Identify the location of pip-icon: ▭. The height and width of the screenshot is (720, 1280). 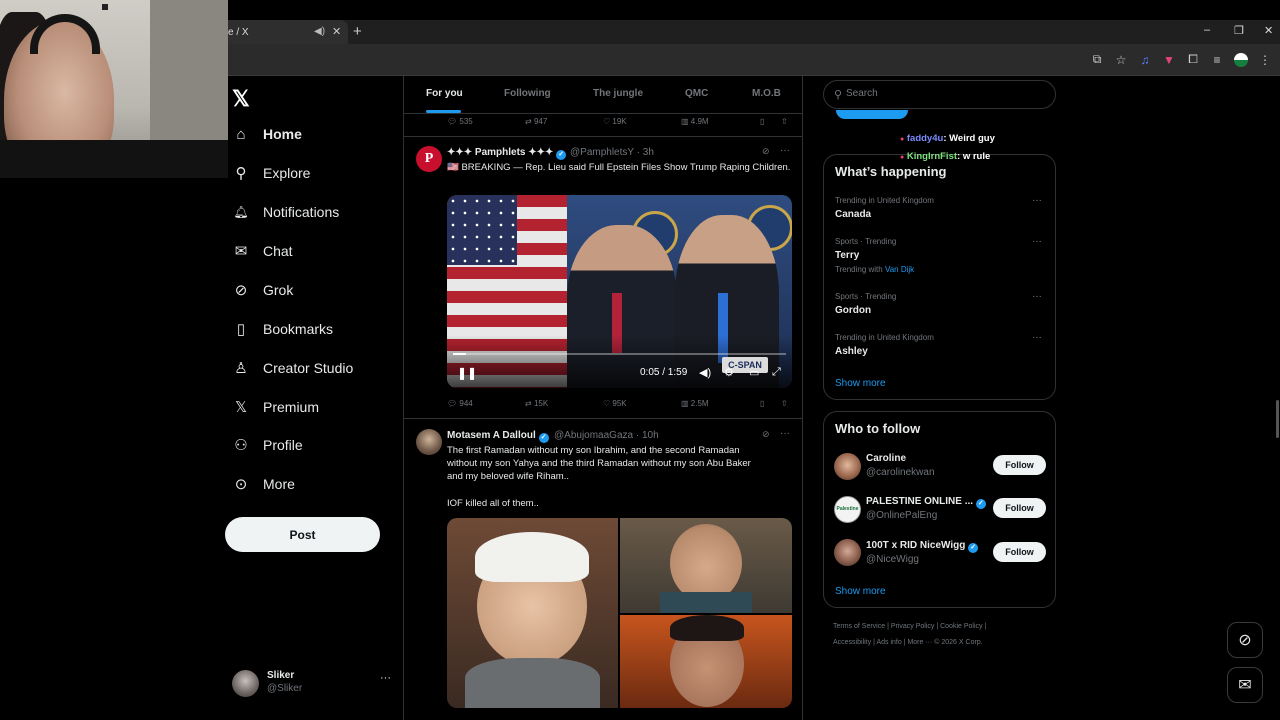
(754, 372).